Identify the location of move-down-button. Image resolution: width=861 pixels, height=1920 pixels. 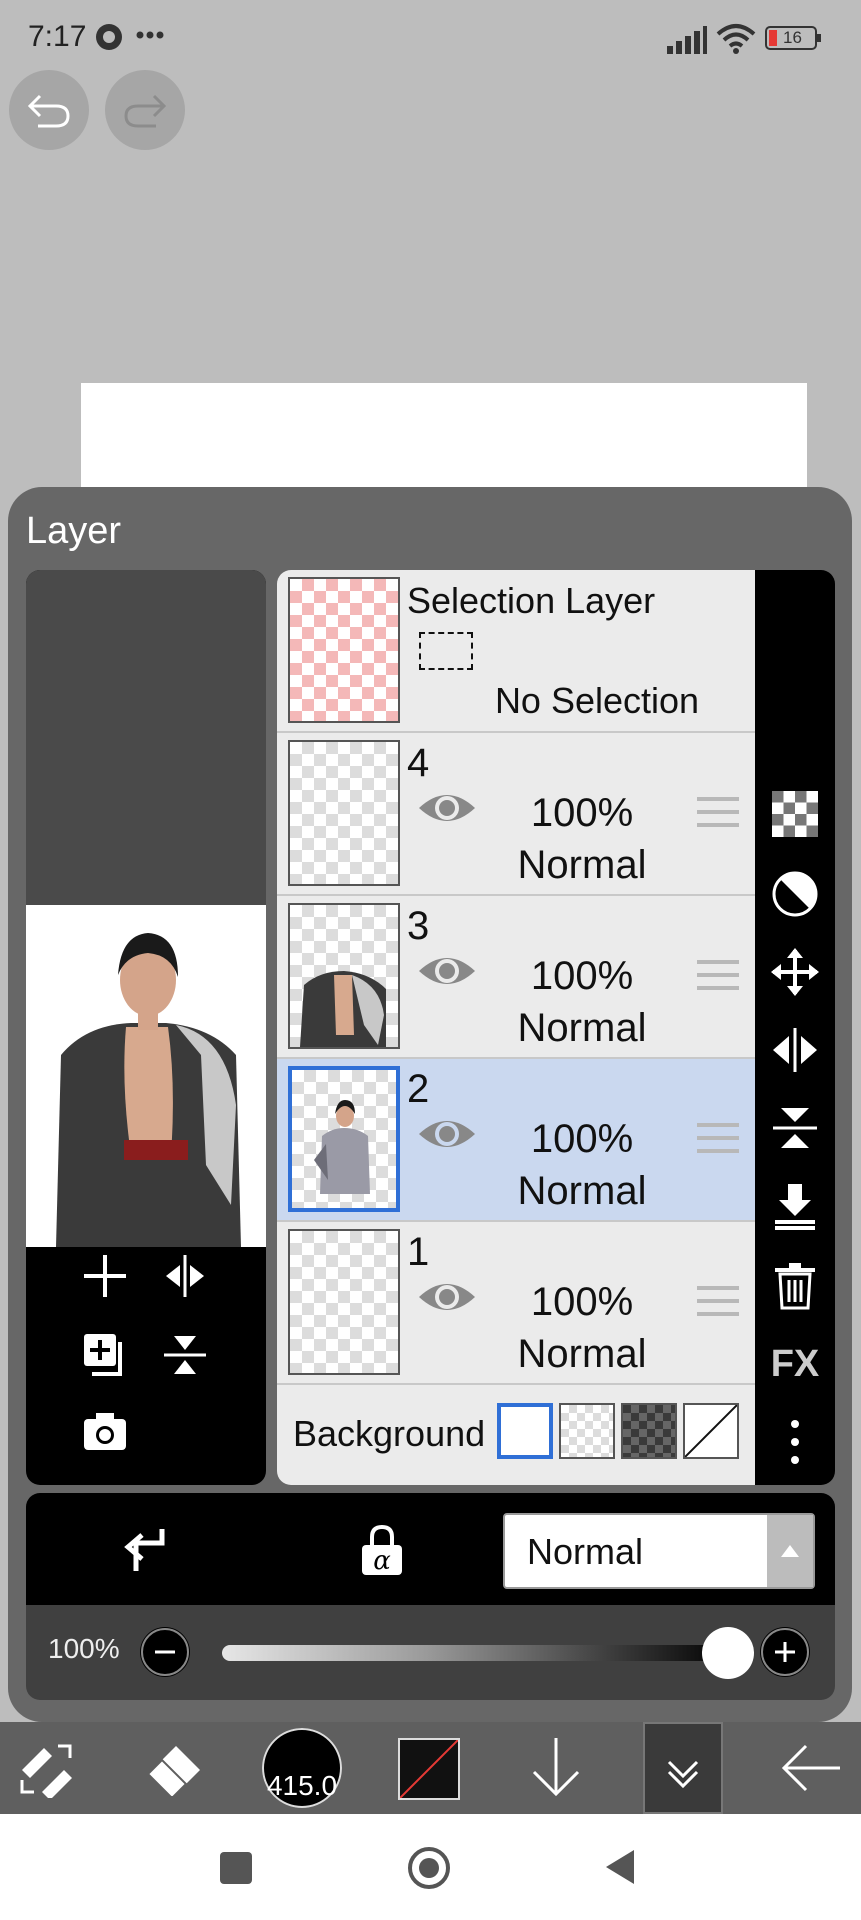
(556, 1767).